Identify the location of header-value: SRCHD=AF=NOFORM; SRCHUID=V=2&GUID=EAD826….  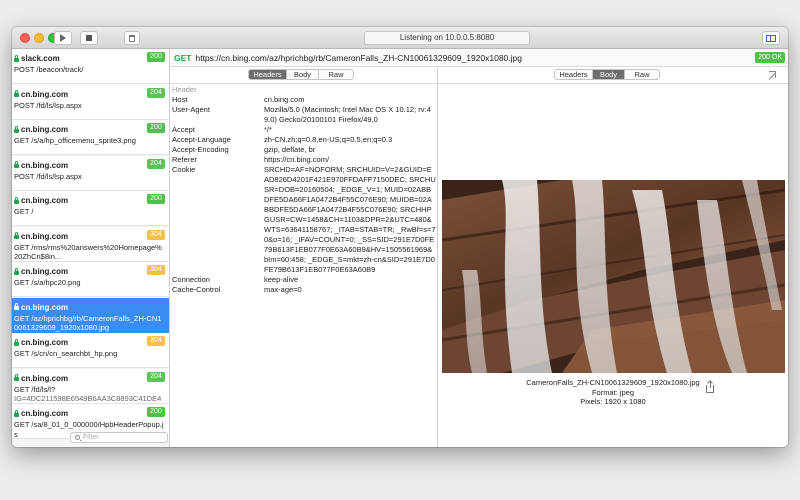
(350, 219).